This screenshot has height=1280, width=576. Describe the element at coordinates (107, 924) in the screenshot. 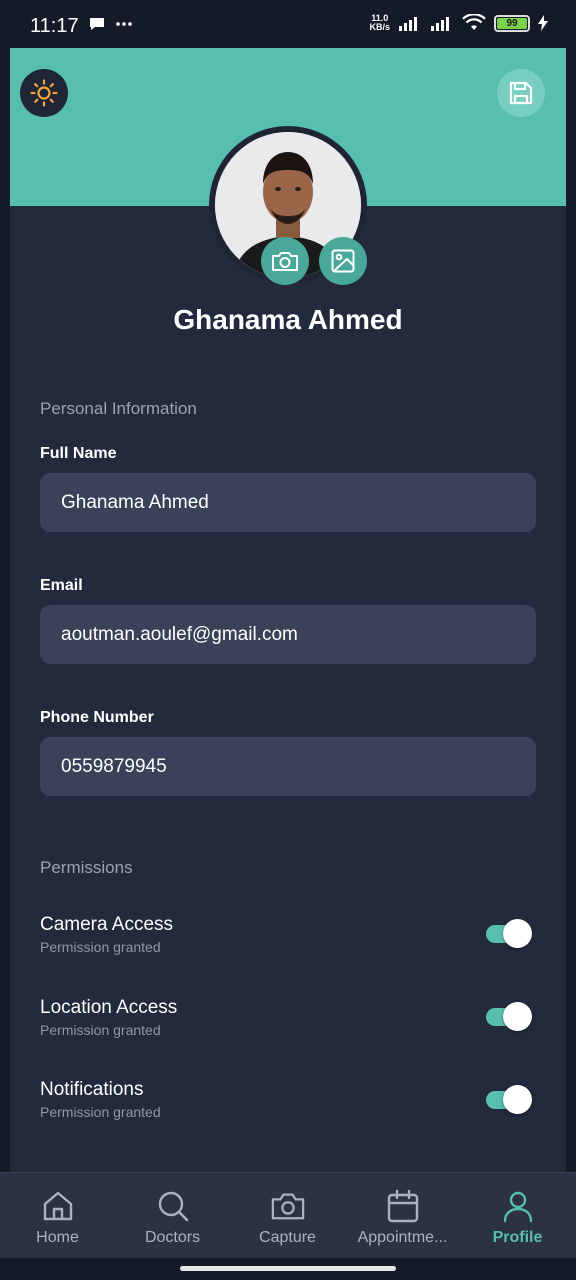

I see `permission-title: Camera Access` at that location.